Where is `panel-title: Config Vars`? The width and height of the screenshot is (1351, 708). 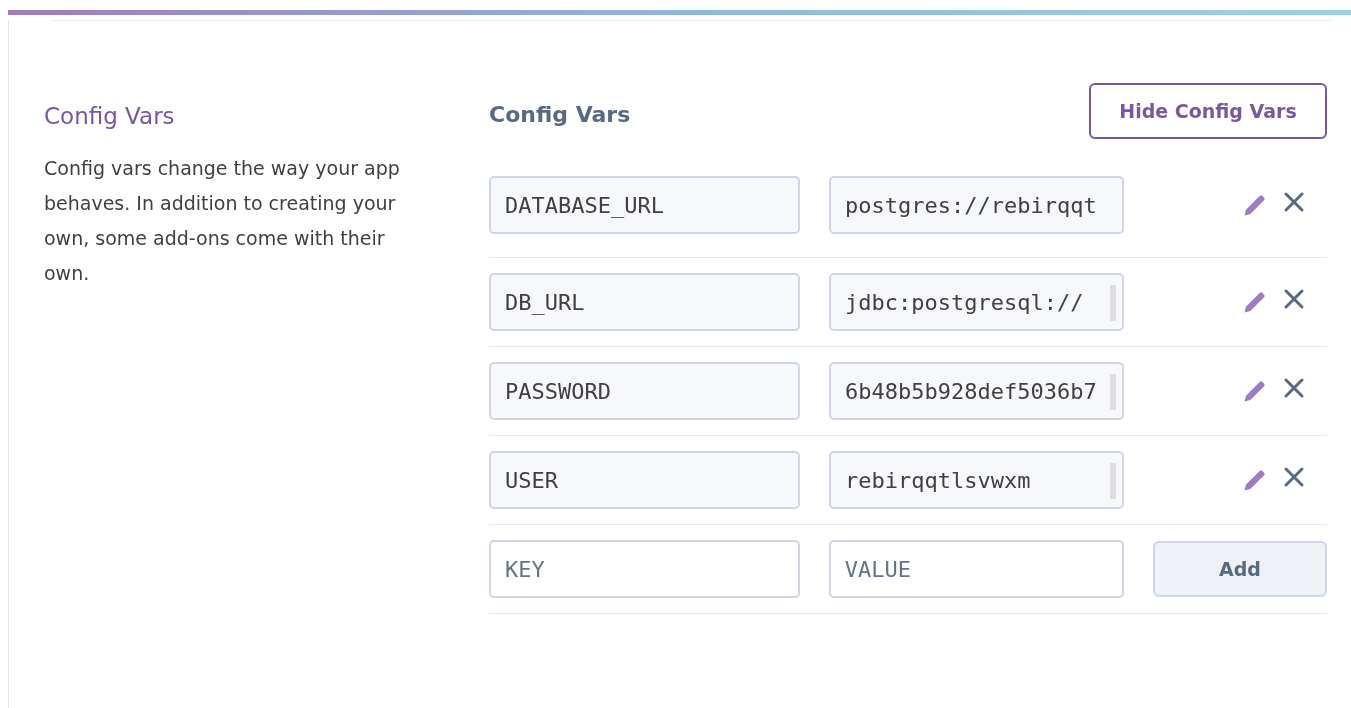 panel-title: Config Vars is located at coordinates (560, 114).